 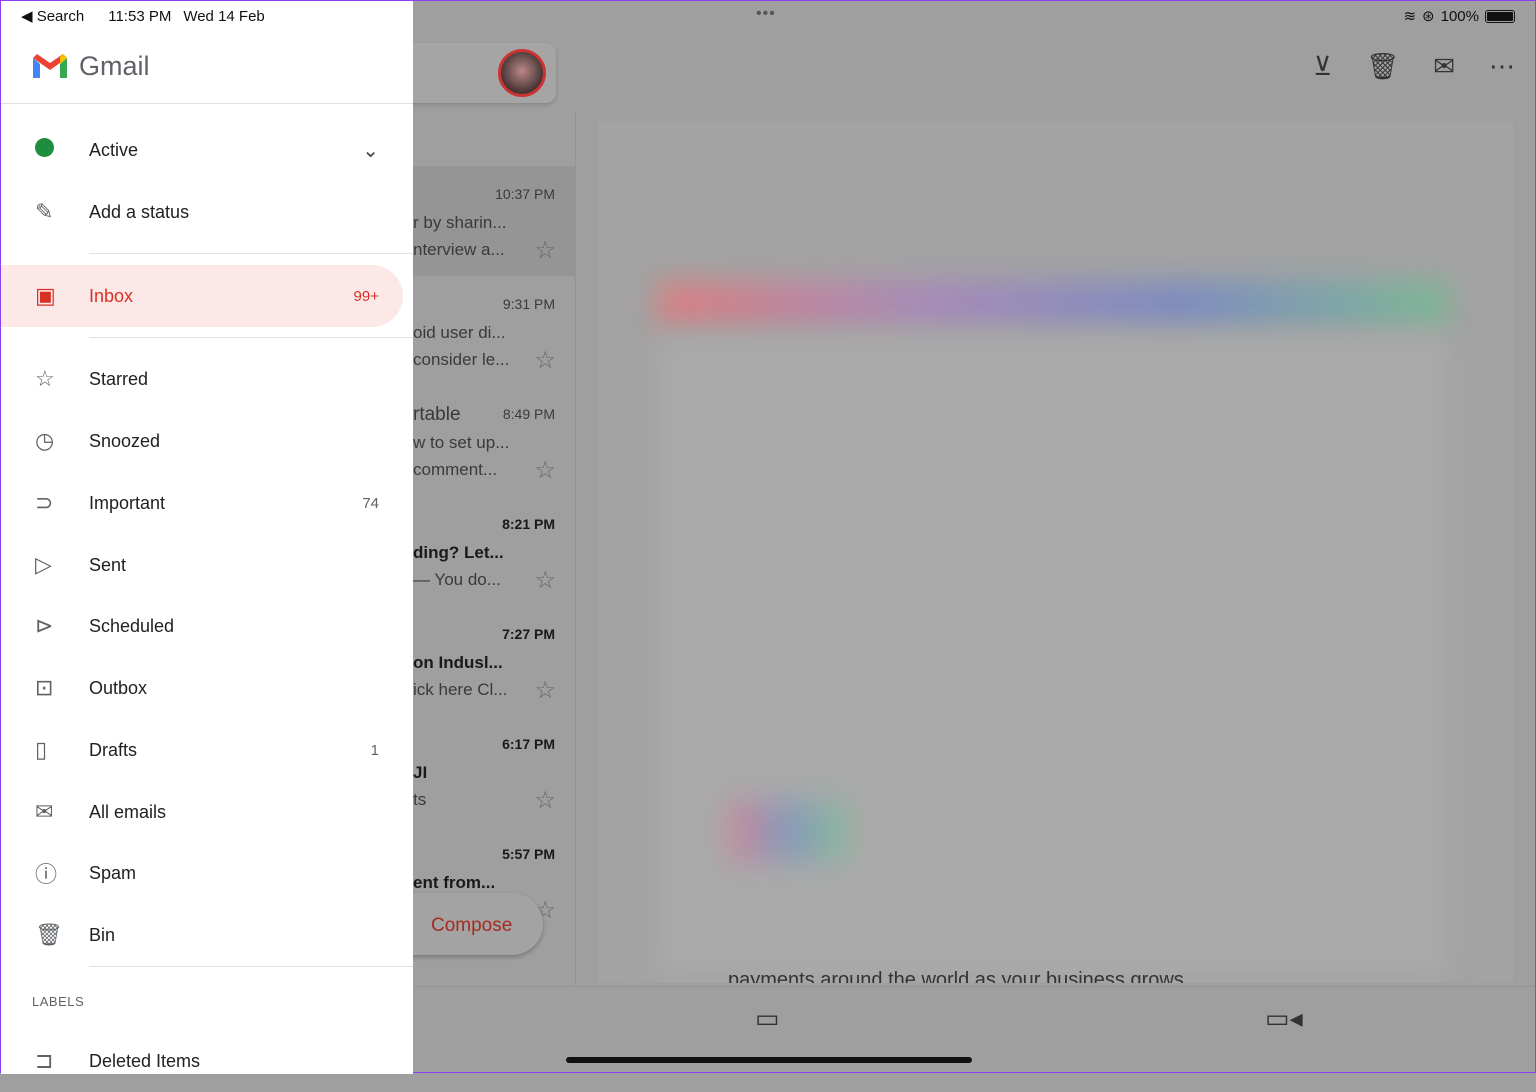 I want to click on status-label: Active, so click(x=114, y=149).